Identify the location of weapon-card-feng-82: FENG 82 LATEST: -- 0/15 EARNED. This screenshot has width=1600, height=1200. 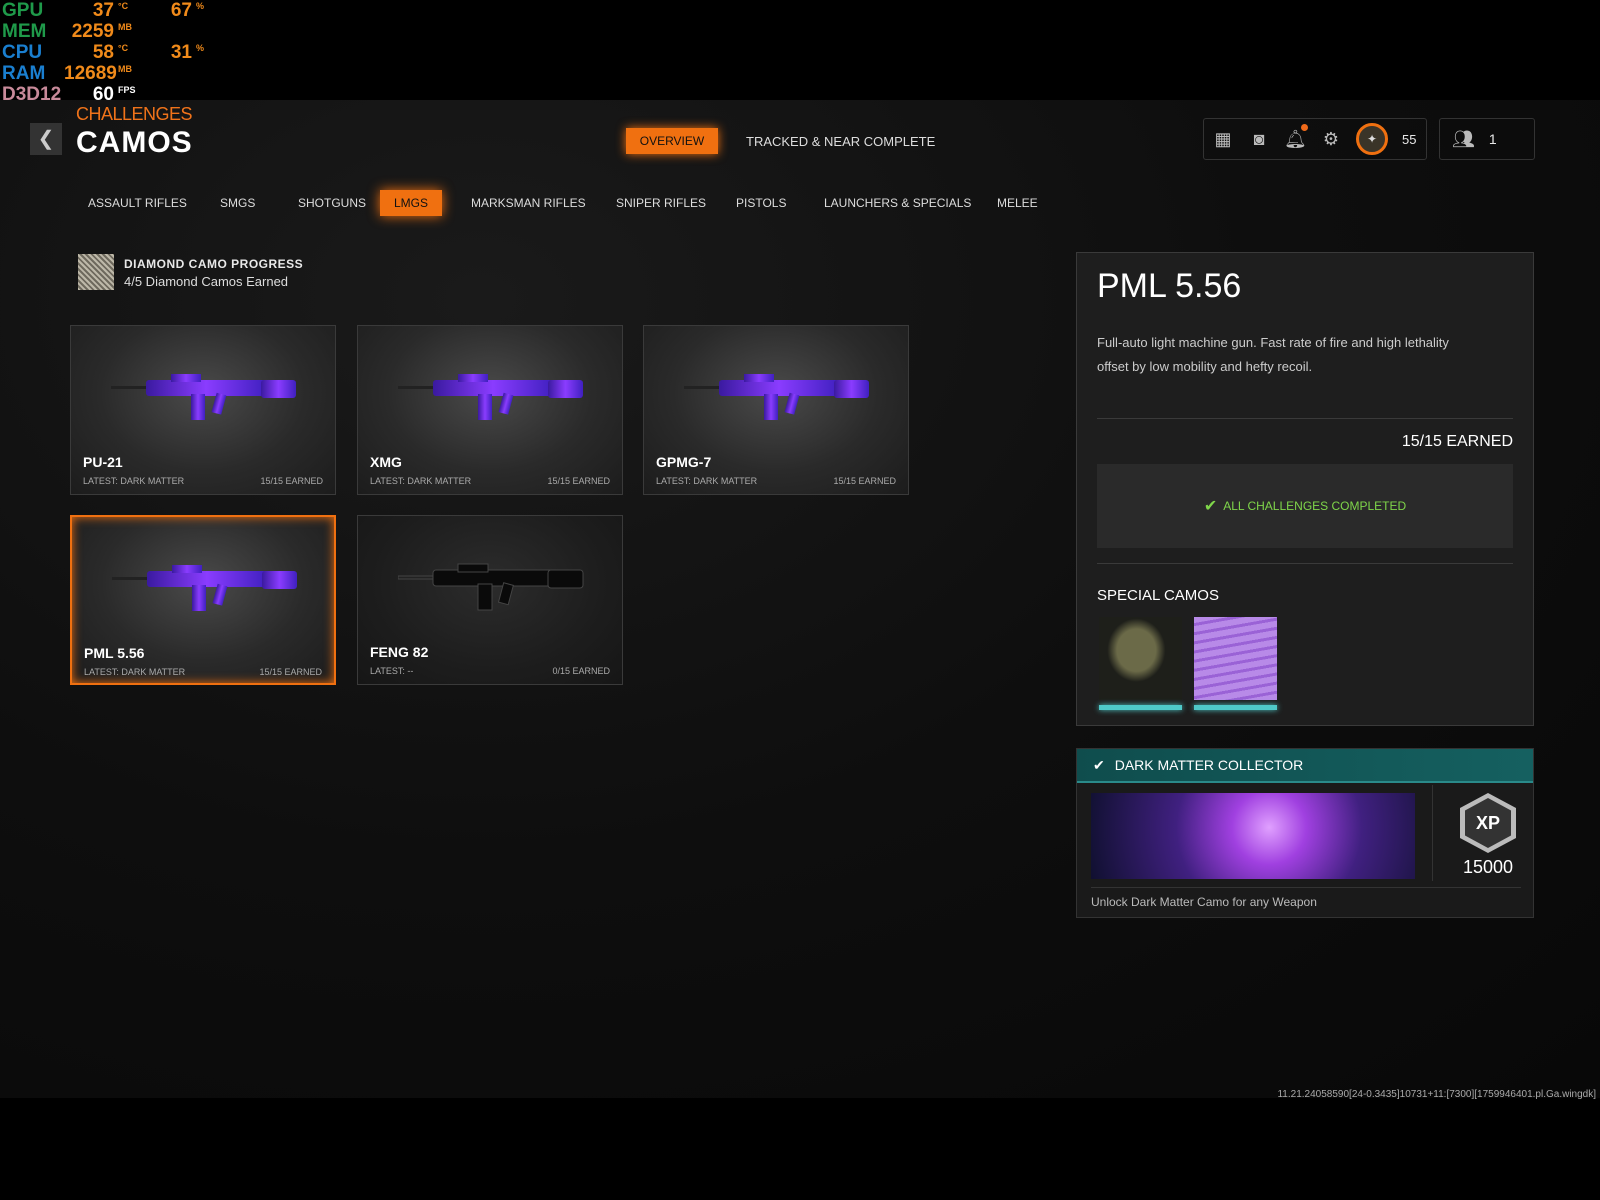
(490, 600).